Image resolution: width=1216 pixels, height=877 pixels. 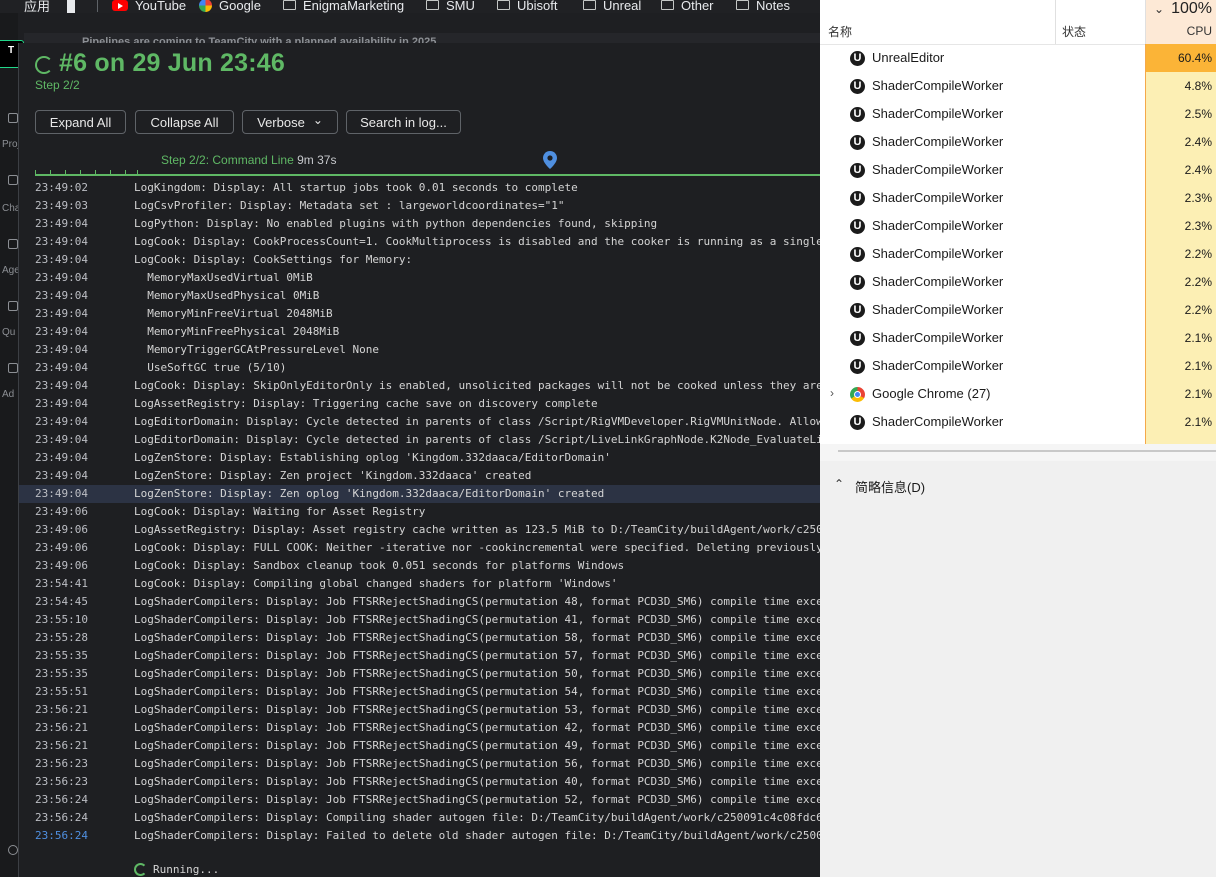 I want to click on help-icon, so click(x=13, y=850).